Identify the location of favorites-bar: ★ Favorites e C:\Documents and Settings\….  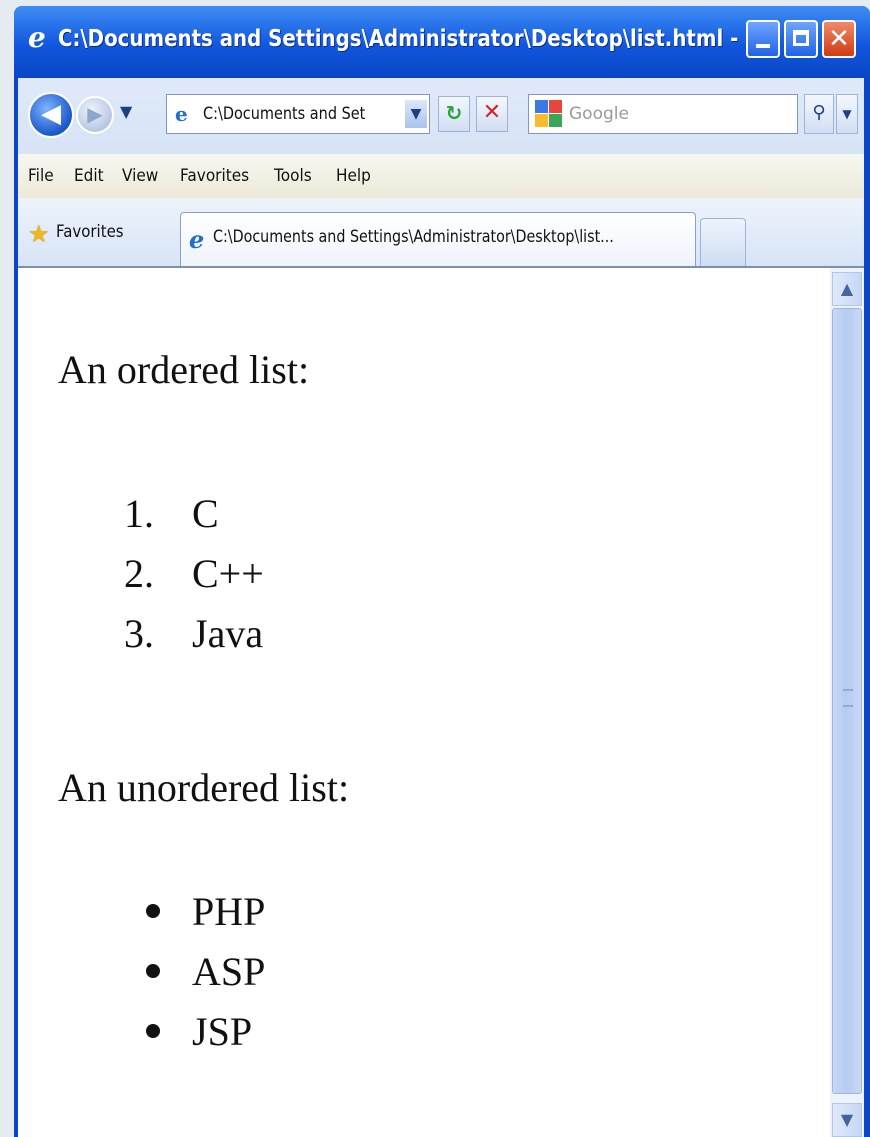
(441, 233).